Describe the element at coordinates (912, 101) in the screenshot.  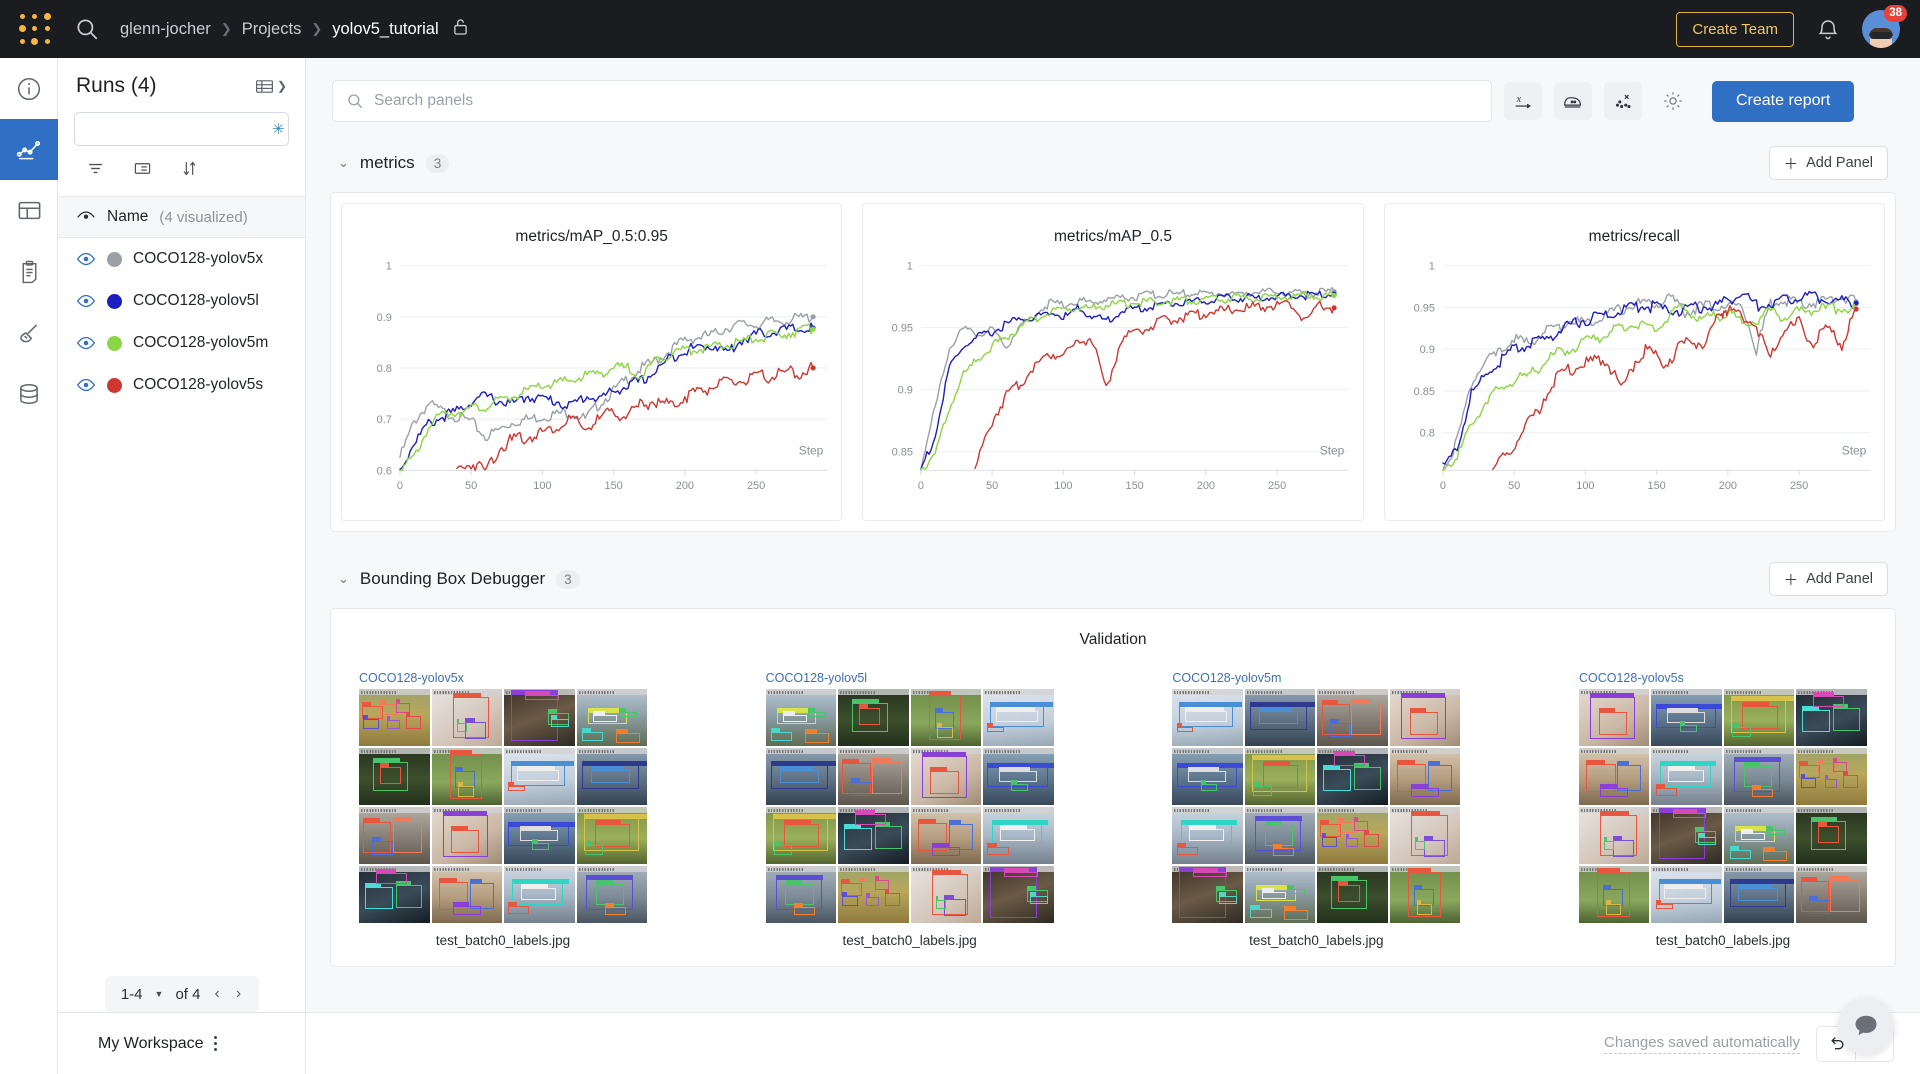
I see `search-panels-box` at that location.